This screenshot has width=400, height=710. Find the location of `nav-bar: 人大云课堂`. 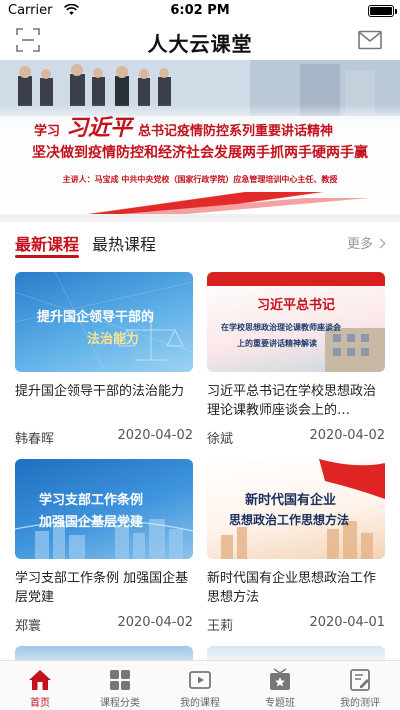

nav-bar: 人大云课堂 is located at coordinates (200, 41).